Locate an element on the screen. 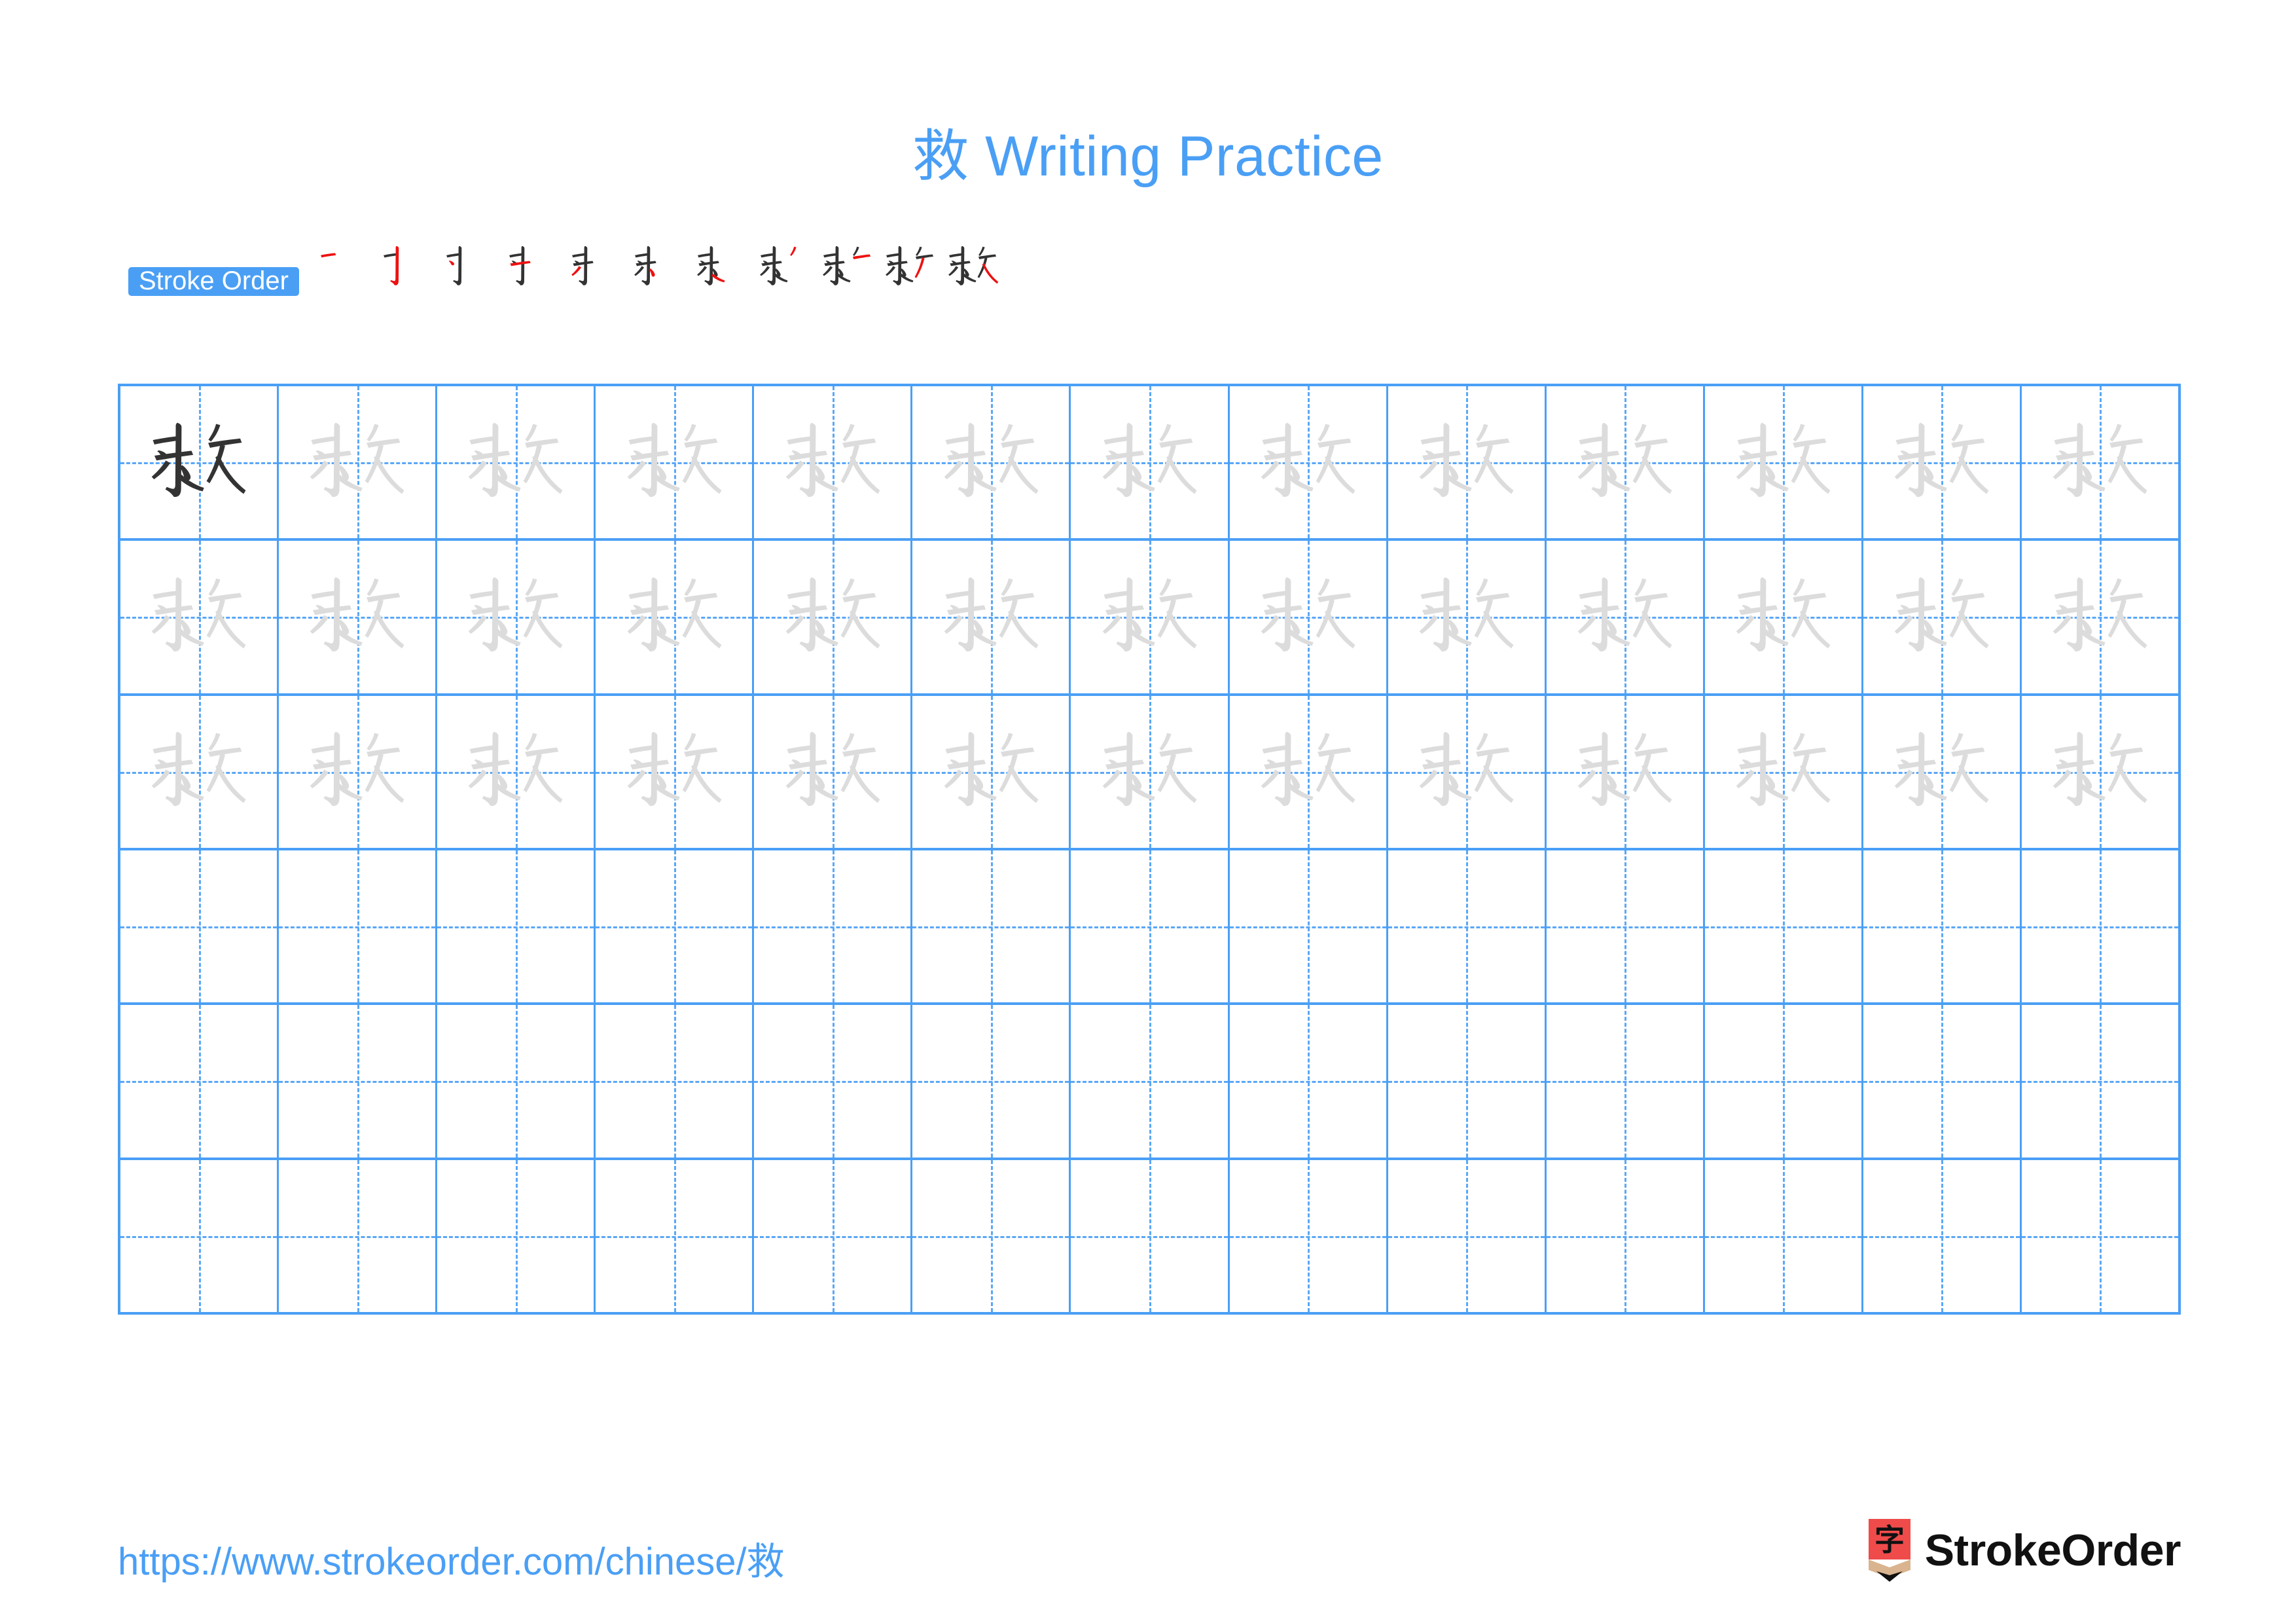 The image size is (2296, 1623). footer-url: https://www.strokeorder.com/chinese/救 is located at coordinates (451, 1558).